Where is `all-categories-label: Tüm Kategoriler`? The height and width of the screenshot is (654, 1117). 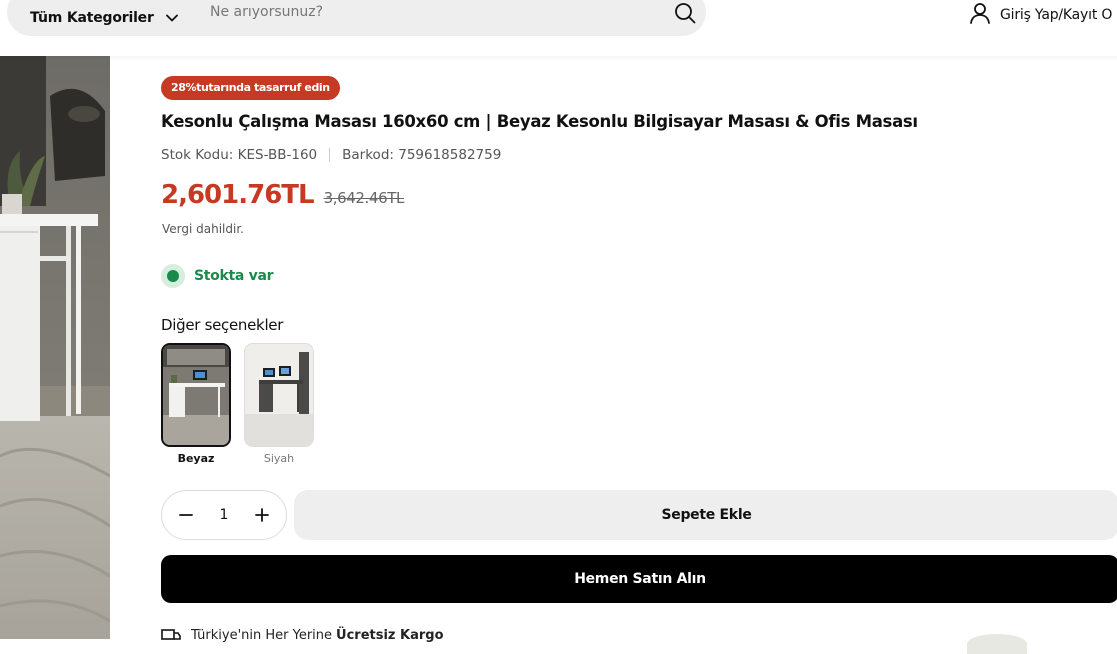
all-categories-label: Tüm Kategoriler is located at coordinates (92, 18).